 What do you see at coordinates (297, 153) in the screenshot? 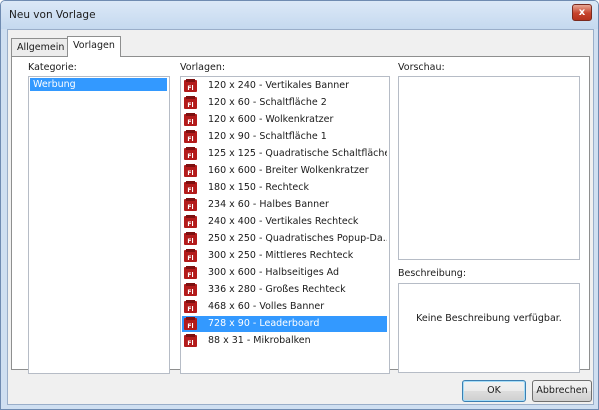
I see `vorlagen-item-label: 125 x 125 - Quadratische Schaltfläche` at bounding box center [297, 153].